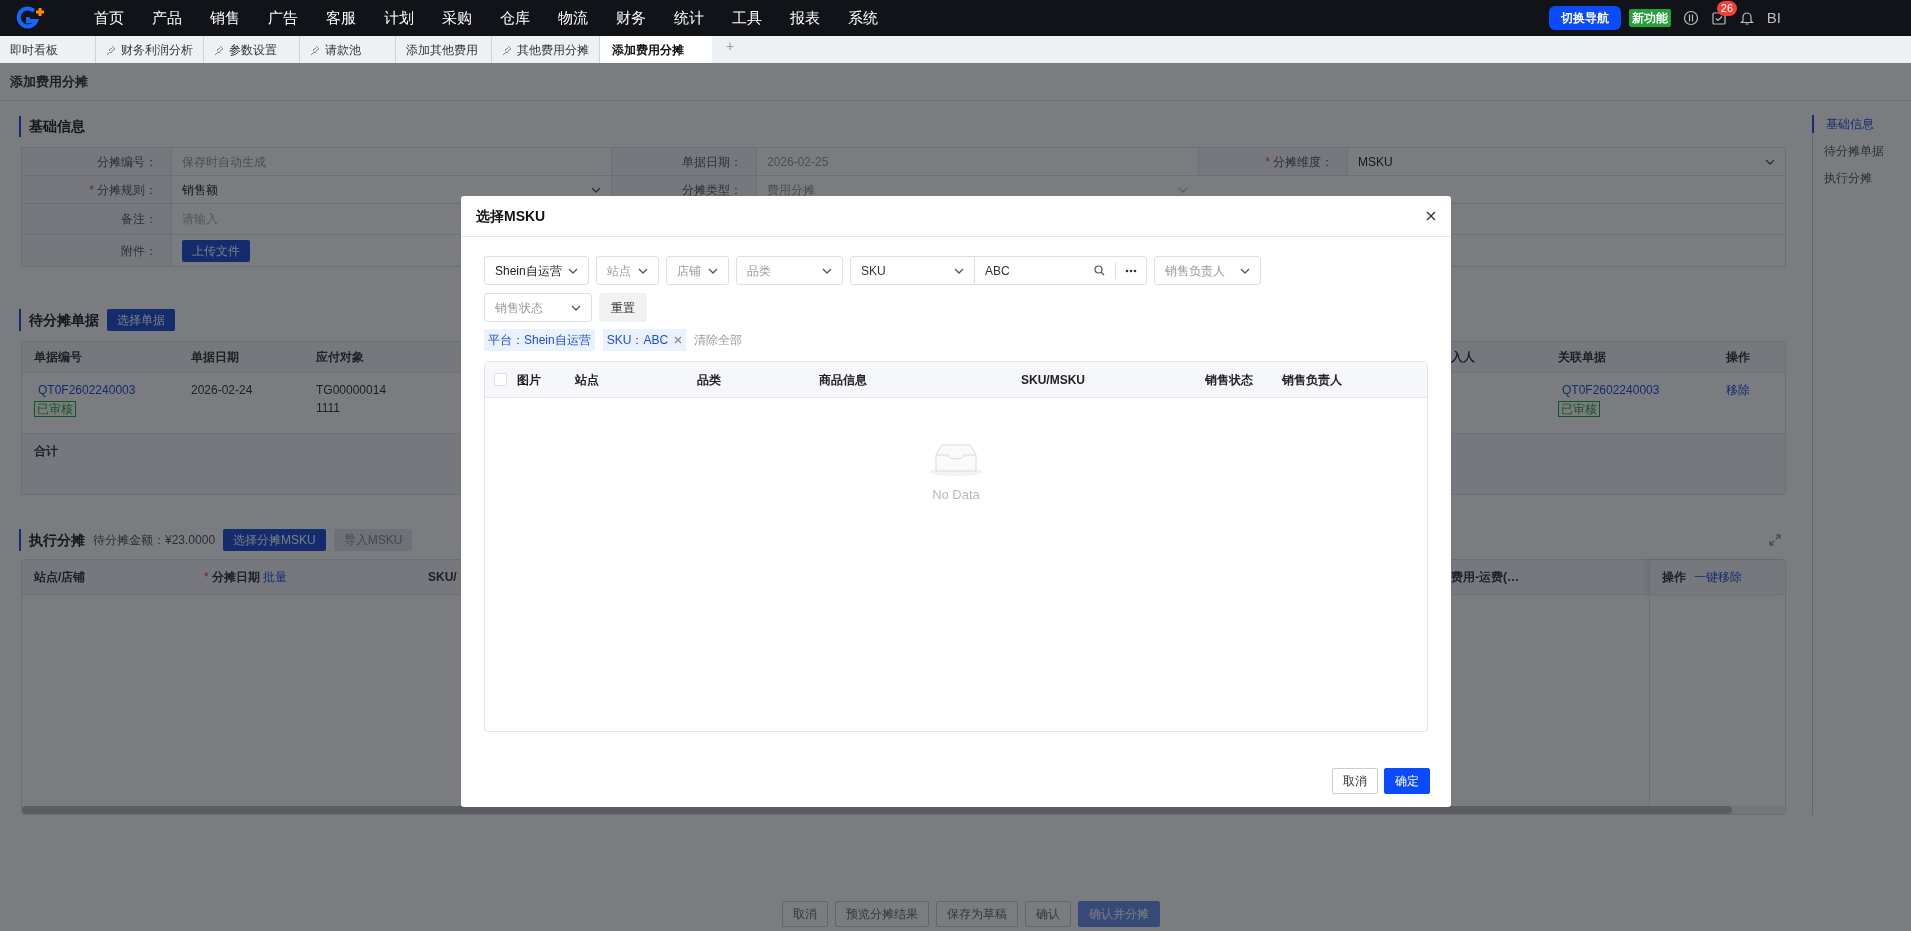  Describe the element at coordinates (252, 49) in the screenshot. I see `page-tab: 参数设置` at that location.